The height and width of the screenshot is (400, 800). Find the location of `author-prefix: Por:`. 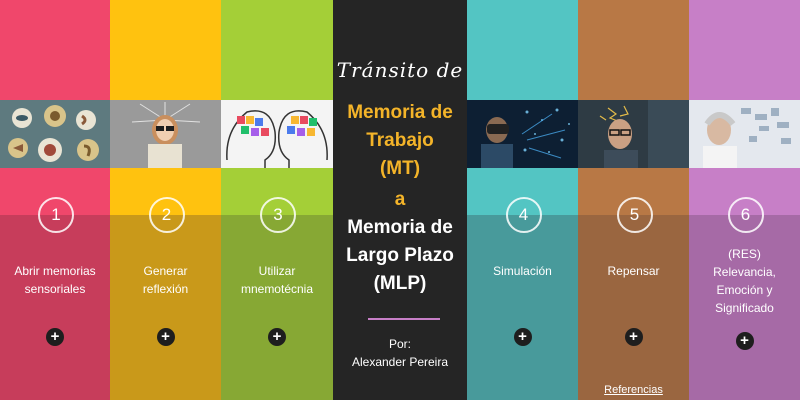

author-prefix: Por: is located at coordinates (399, 344).